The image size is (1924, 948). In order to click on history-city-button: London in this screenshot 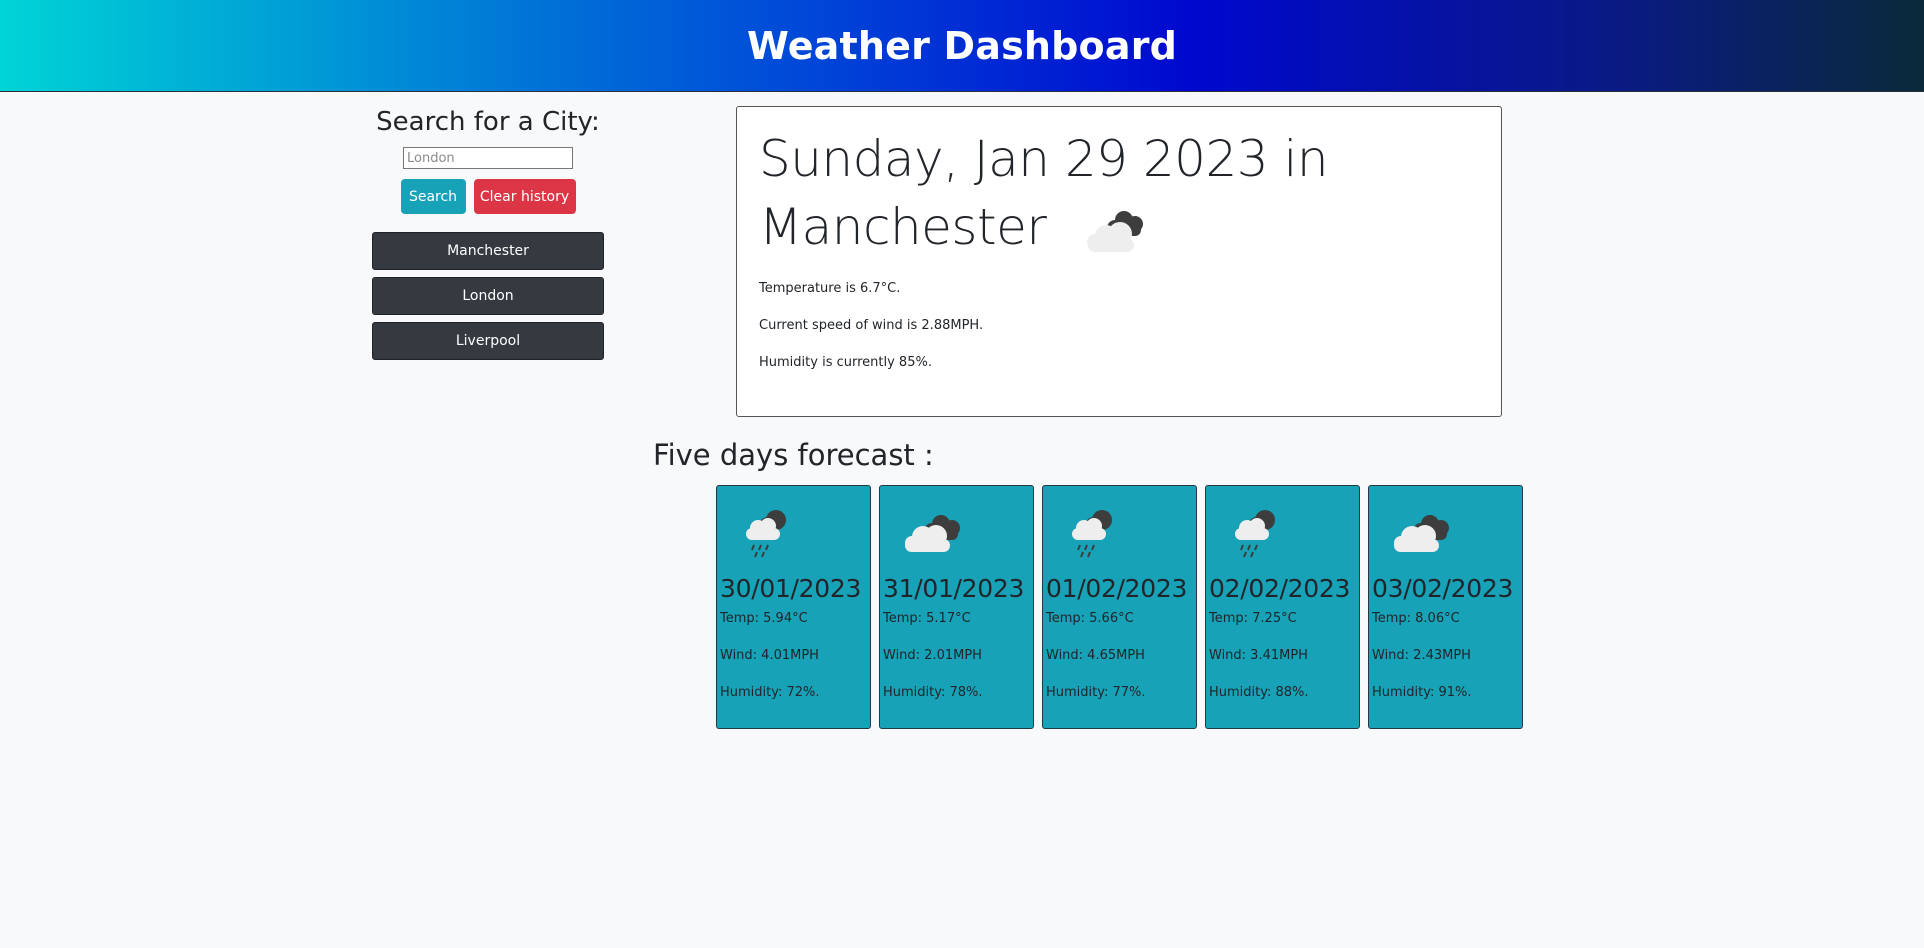, I will do `click(488, 296)`.